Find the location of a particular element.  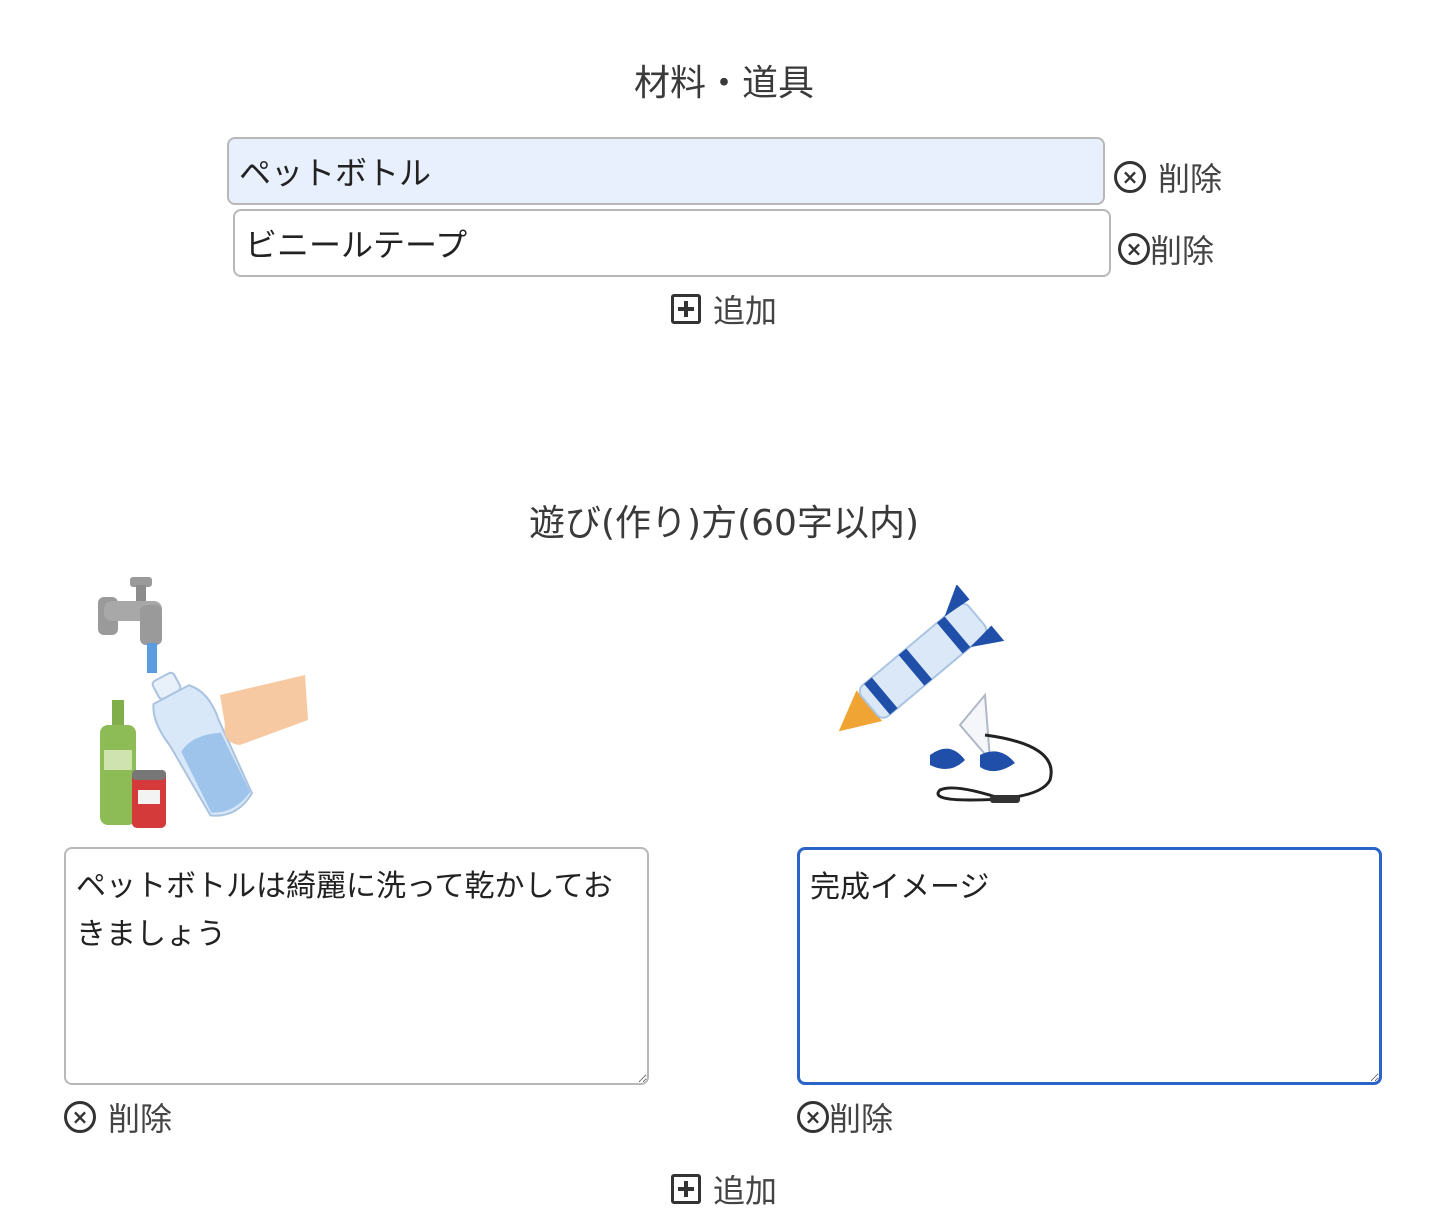

material-add-button: 追加 is located at coordinates (724, 309).